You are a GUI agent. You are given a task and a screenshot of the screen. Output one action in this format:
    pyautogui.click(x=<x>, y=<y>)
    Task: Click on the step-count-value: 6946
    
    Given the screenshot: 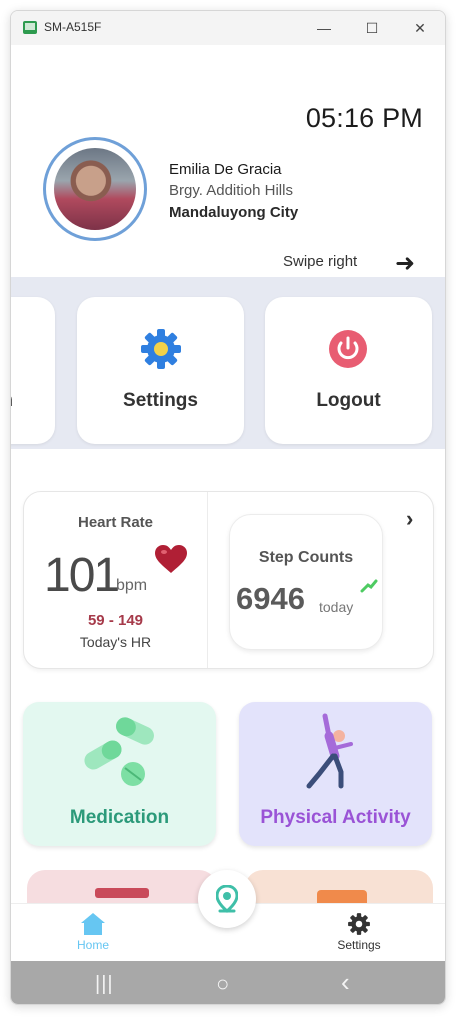 What is the action you would take?
    pyautogui.click(x=270, y=598)
    